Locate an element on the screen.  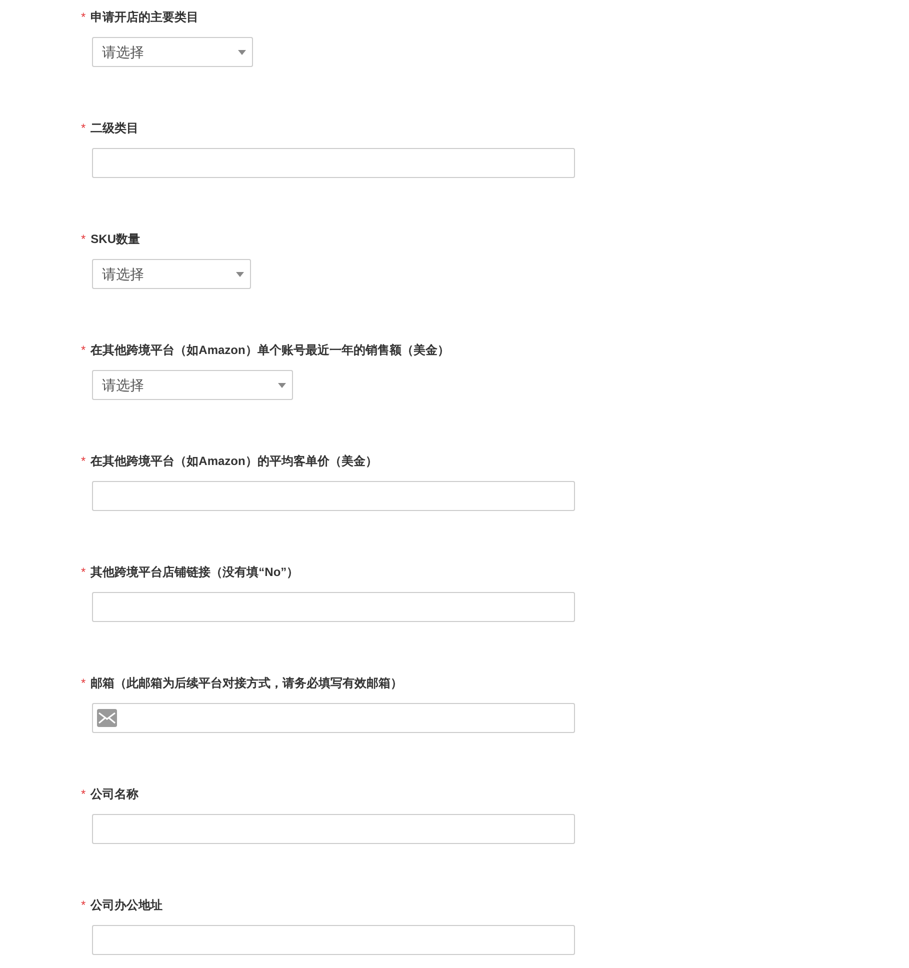
field-label: 在其他跨境平台（如Amazon）的平均客单价（美金） is located at coordinates (234, 461).